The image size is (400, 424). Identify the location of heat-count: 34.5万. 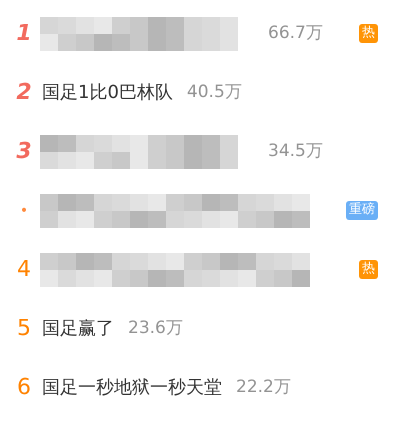
(295, 151).